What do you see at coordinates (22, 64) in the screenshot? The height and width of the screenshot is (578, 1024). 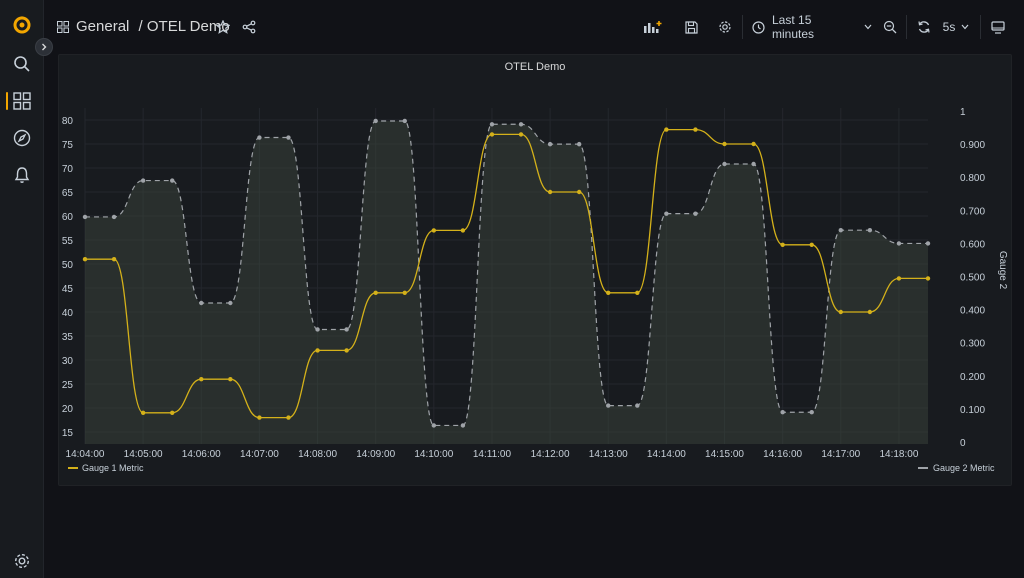 I see `search-icon` at bounding box center [22, 64].